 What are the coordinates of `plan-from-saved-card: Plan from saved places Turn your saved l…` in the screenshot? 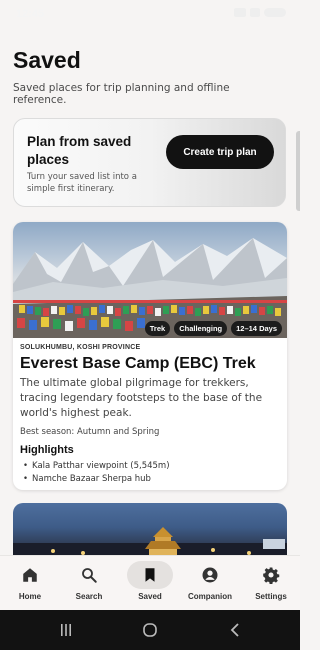 It's located at (149, 162).